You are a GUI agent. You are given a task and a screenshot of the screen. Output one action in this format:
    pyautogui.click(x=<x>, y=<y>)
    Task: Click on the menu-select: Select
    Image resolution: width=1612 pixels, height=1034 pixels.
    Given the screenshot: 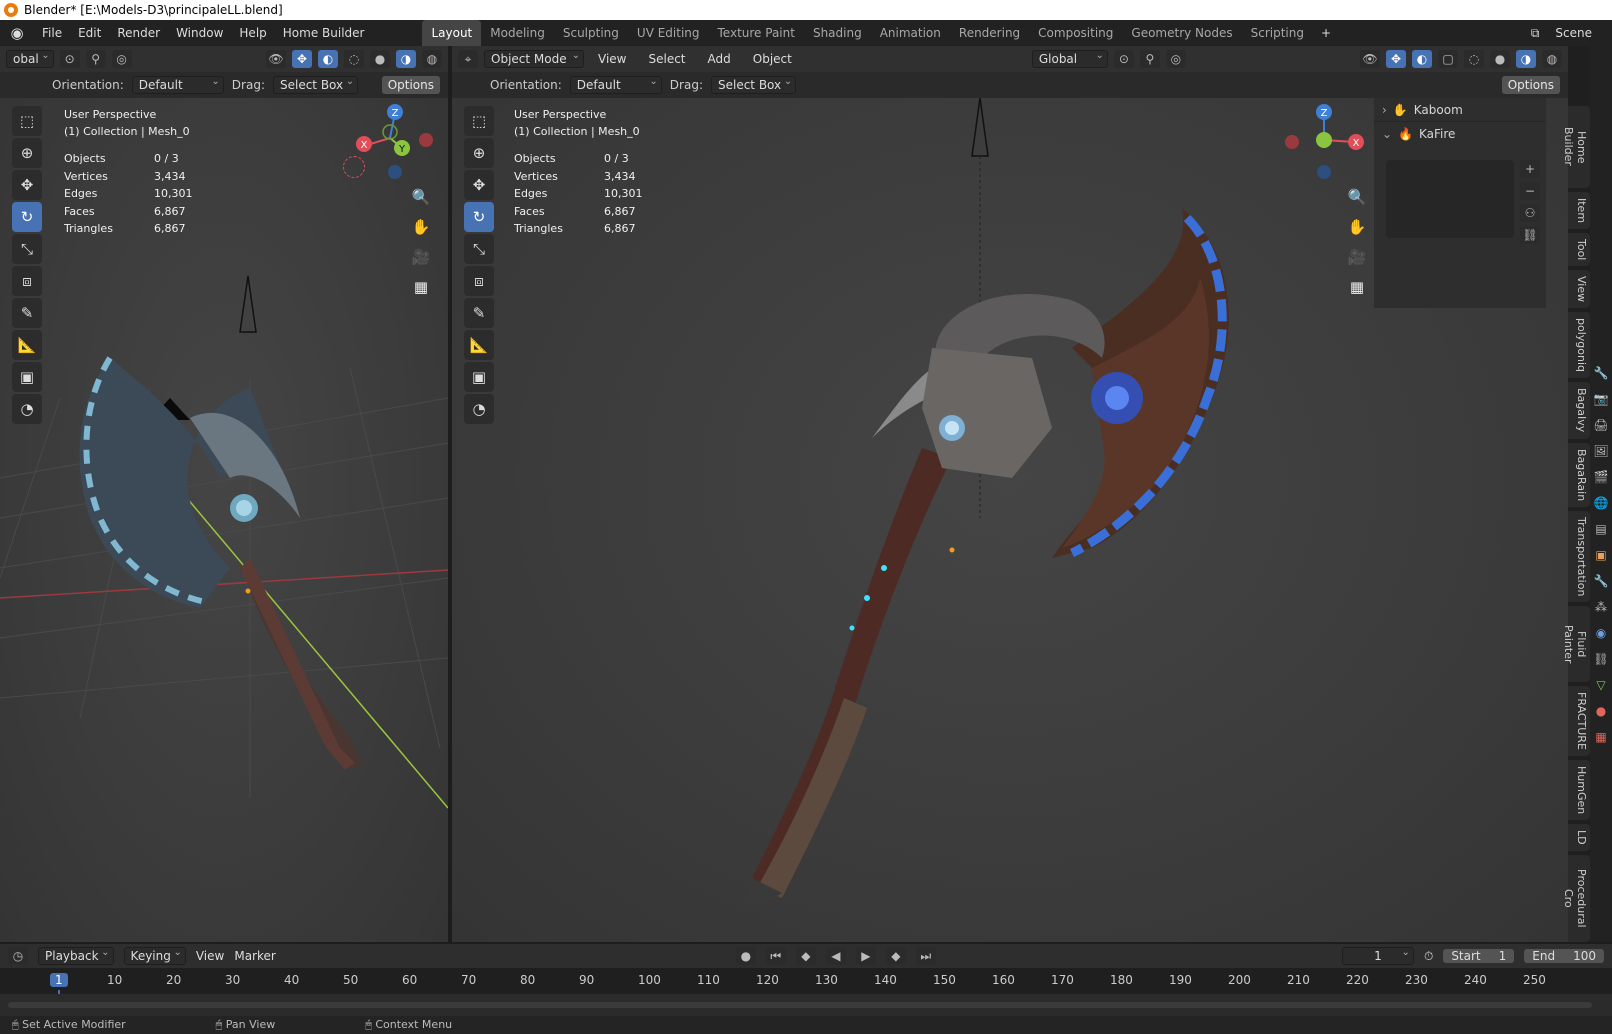 What is the action you would take?
    pyautogui.click(x=666, y=59)
    